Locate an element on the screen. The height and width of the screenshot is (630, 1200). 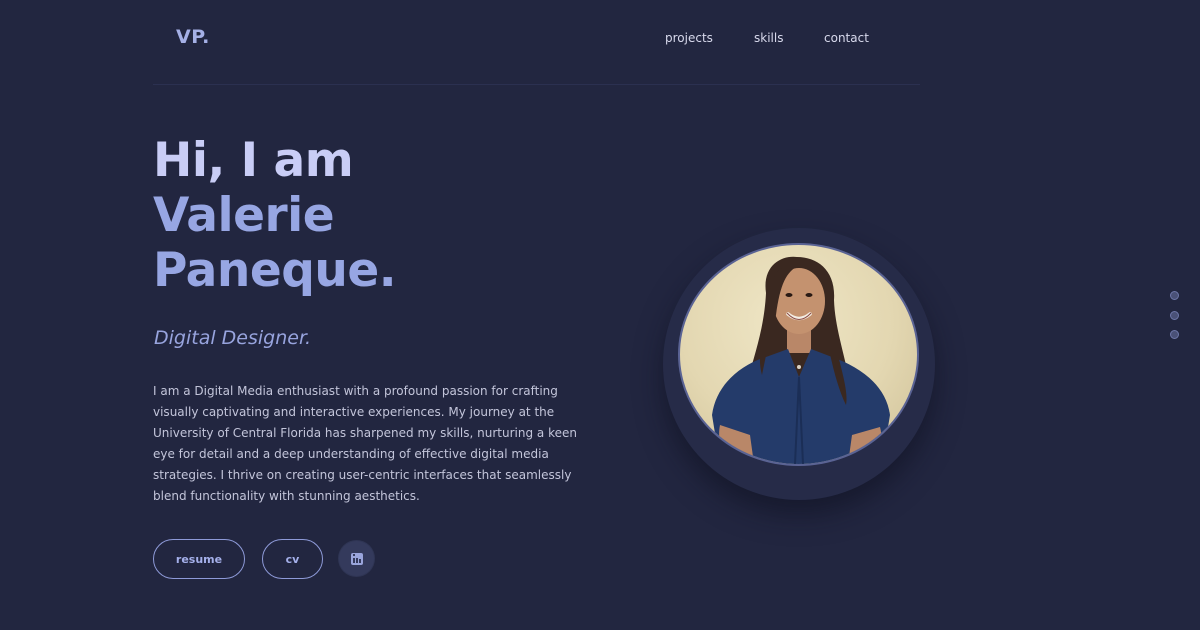
linkedin-icon is located at coordinates (356, 558).